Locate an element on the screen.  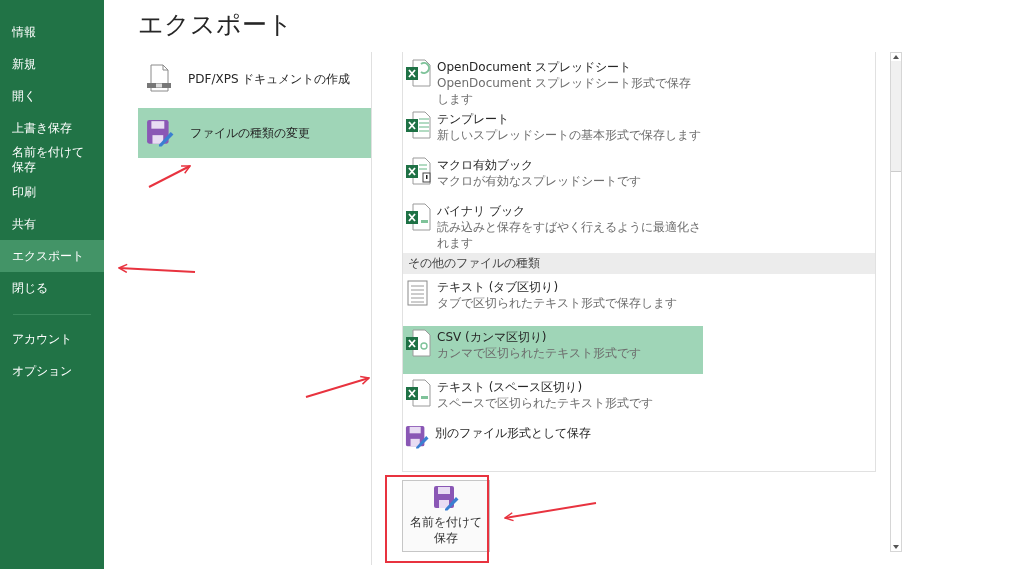
scroll-thumb is located at coordinates (896, 116).